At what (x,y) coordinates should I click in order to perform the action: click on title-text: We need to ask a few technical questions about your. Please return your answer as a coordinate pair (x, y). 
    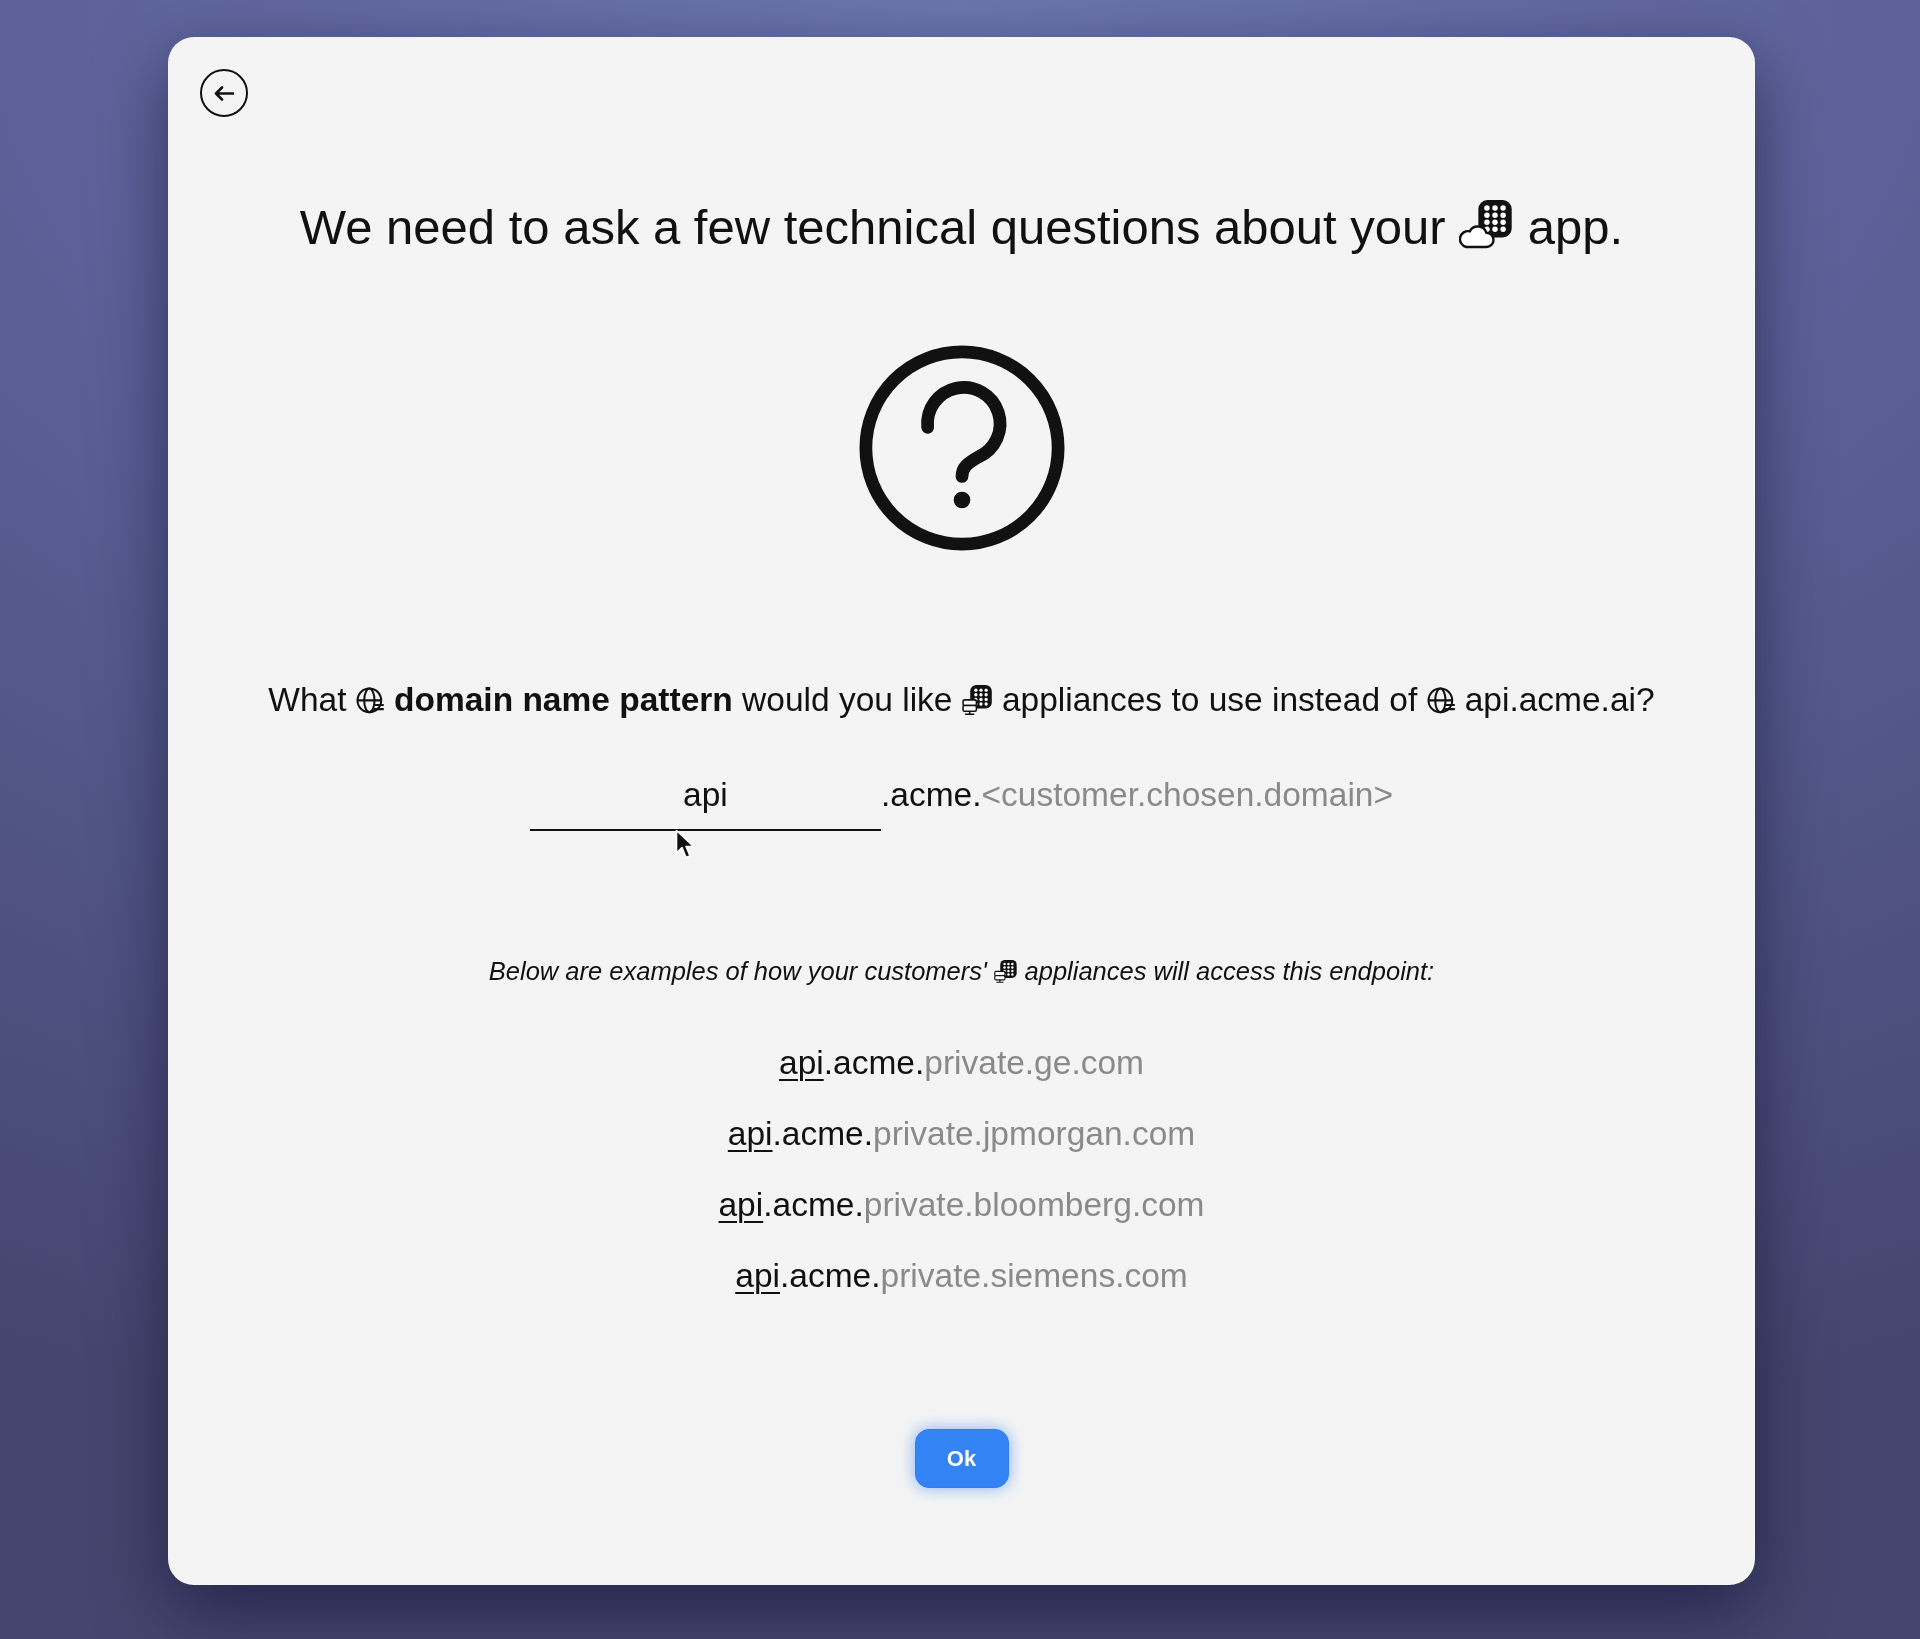
    Looking at the image, I should click on (872, 227).